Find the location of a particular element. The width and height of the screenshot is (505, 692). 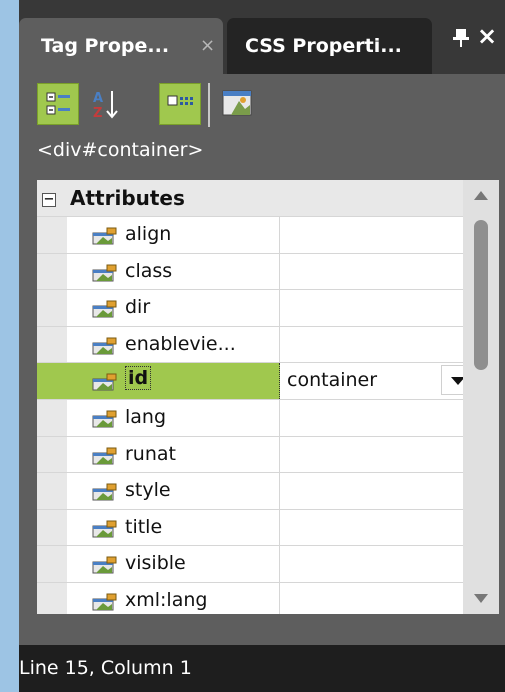

tab-tag-properties: Tag Prope... × is located at coordinates (121, 46).